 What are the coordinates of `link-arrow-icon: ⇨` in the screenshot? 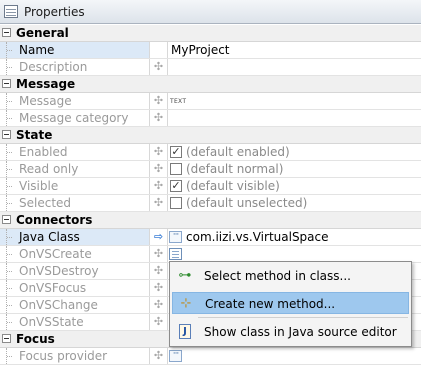 It's located at (159, 237).